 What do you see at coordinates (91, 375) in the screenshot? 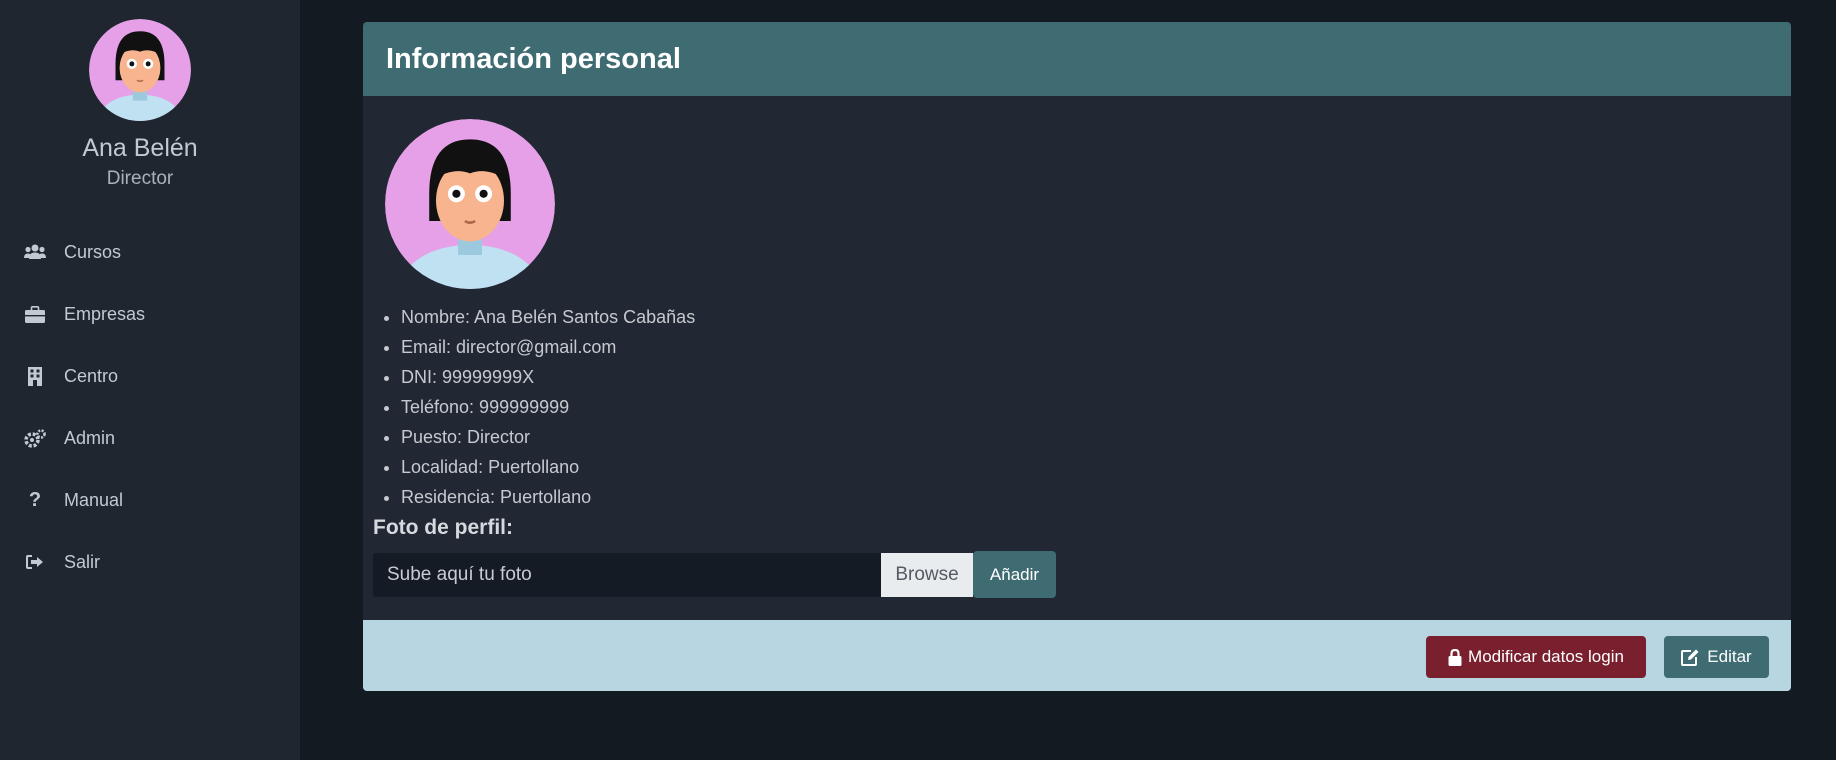
I see `sidebar-item-label: Centro` at bounding box center [91, 375].